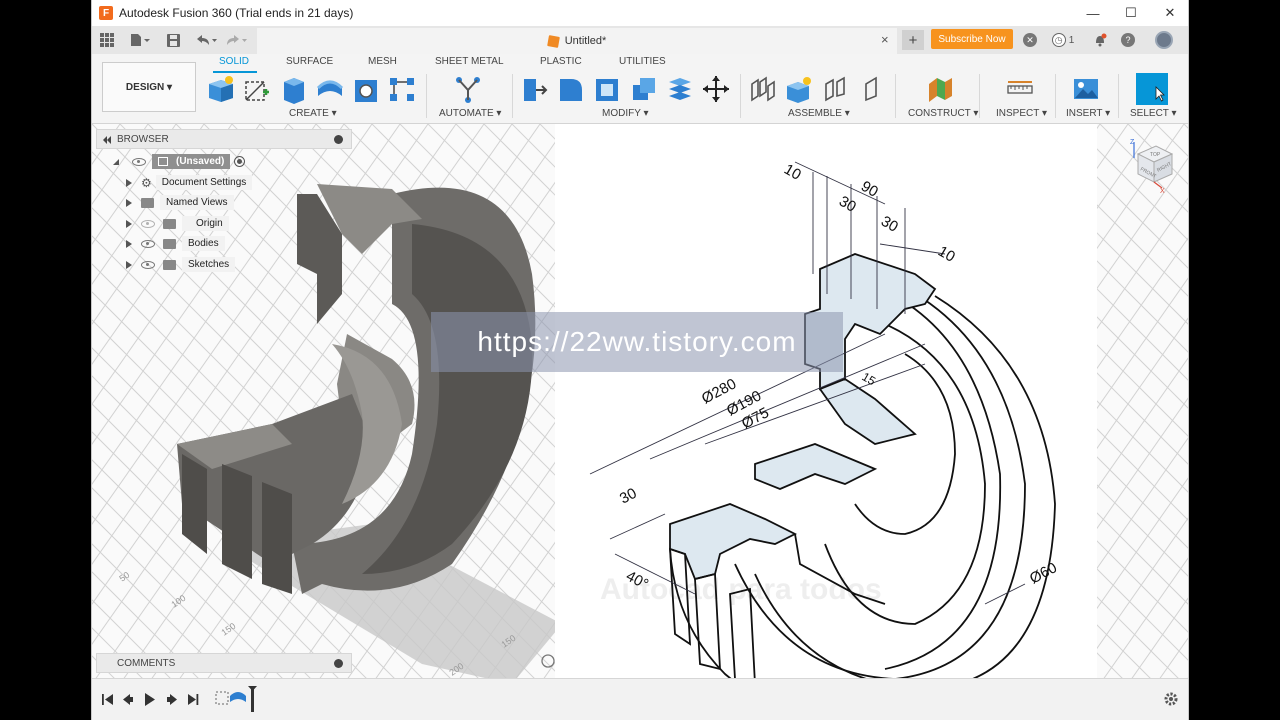  Describe the element at coordinates (309, 61) in the screenshot. I see `tab-surface: SURFACE` at that location.